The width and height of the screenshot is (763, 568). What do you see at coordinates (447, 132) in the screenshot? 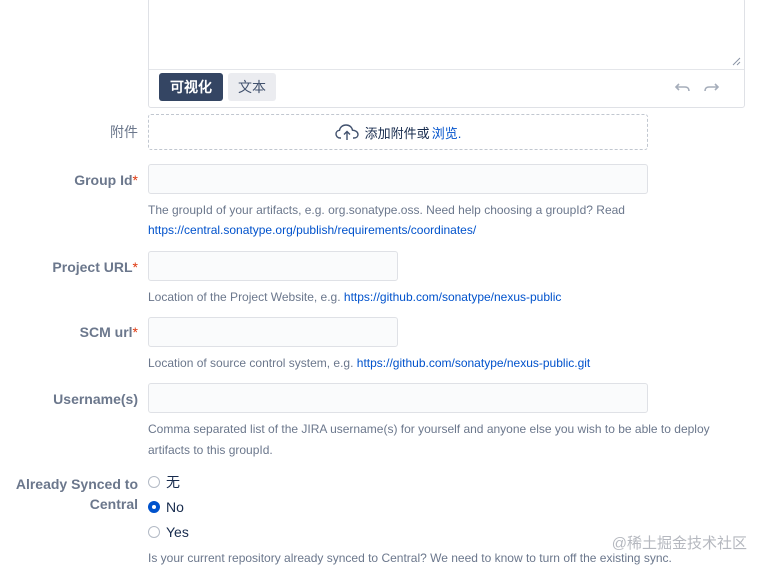
I see `browse-link: 浏览.` at bounding box center [447, 132].